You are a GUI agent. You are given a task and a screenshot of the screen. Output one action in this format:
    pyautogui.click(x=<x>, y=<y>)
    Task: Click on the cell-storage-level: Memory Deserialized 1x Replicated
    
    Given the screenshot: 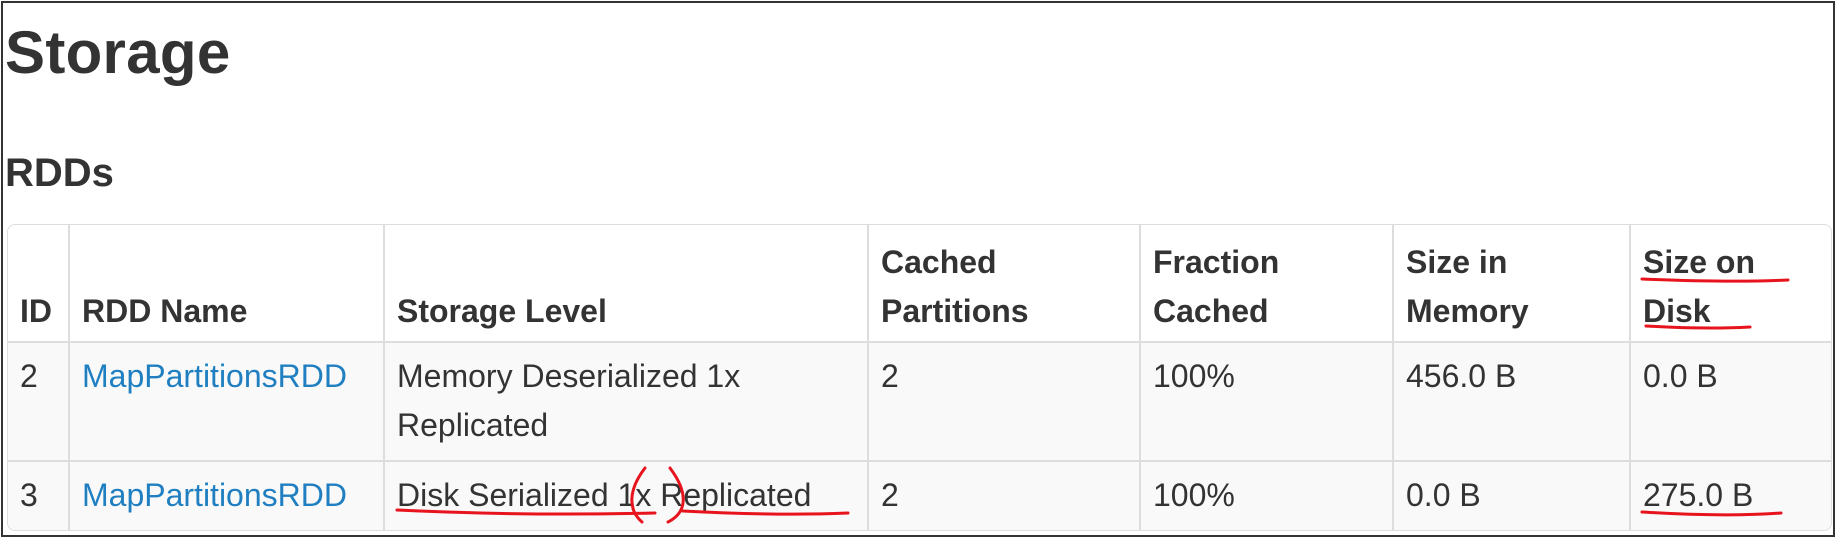 What is the action you would take?
    pyautogui.click(x=627, y=402)
    